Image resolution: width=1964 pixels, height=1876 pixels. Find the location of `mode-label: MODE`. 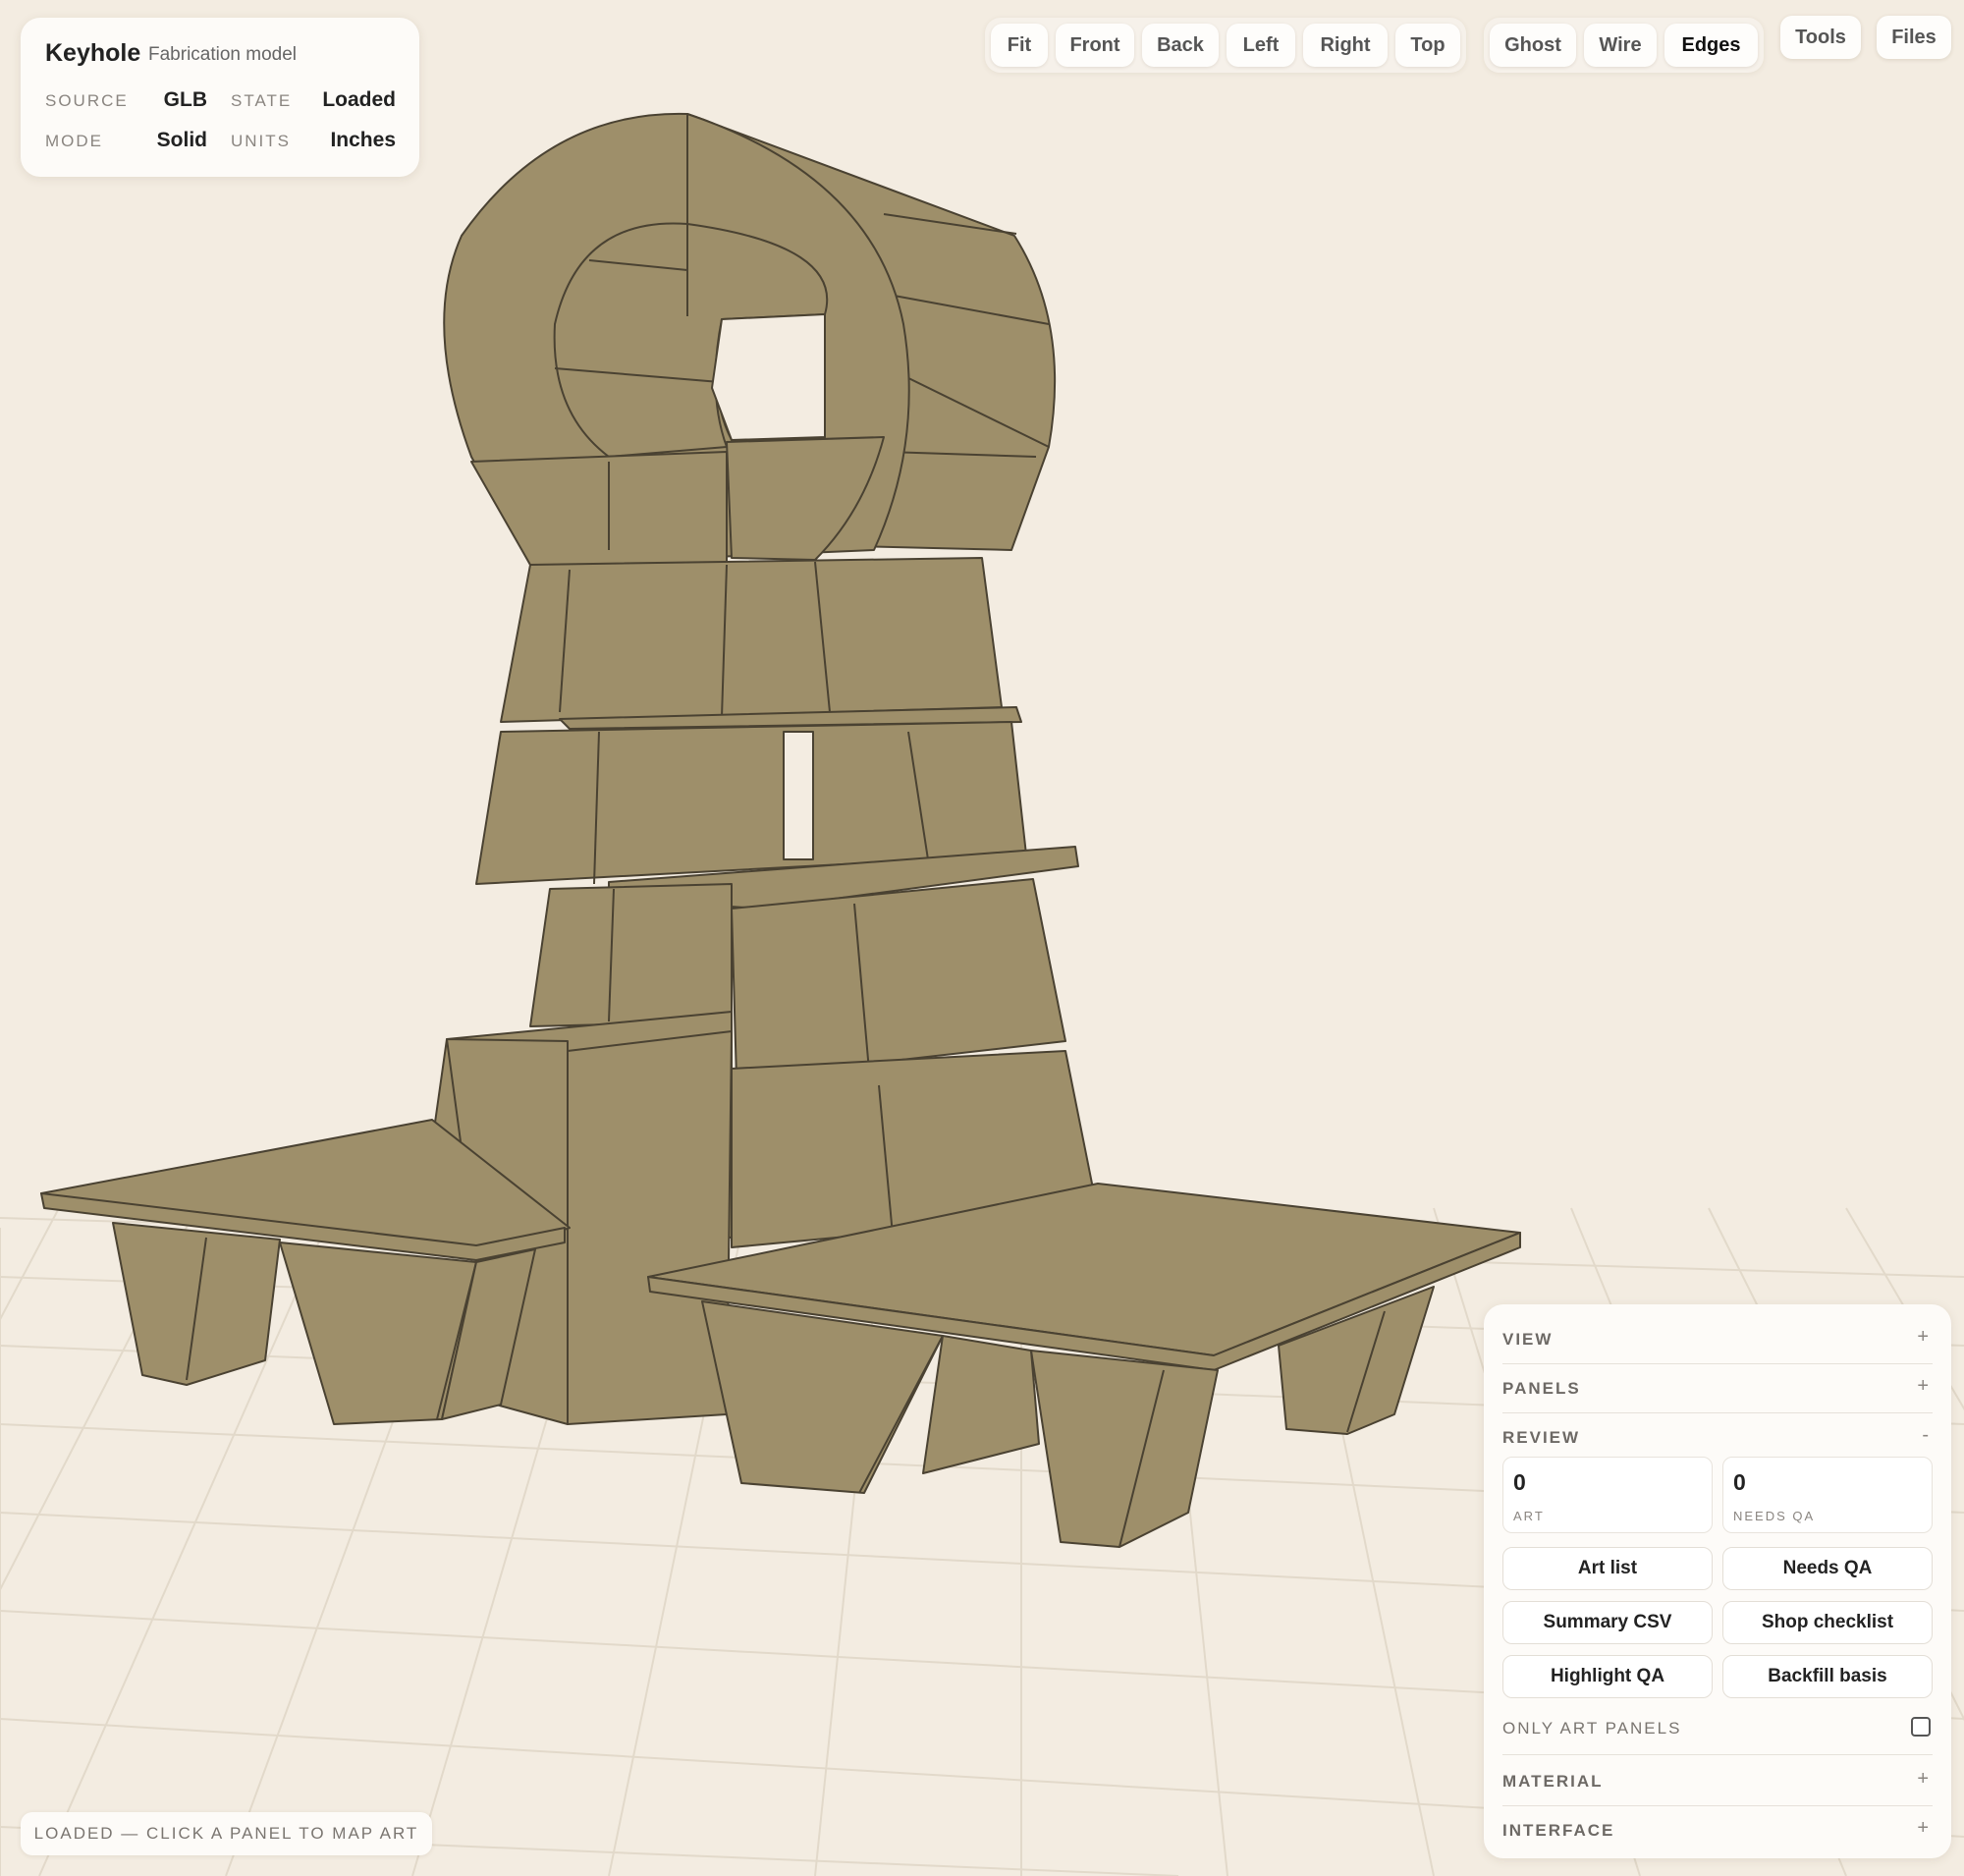

mode-label: MODE is located at coordinates (74, 141).